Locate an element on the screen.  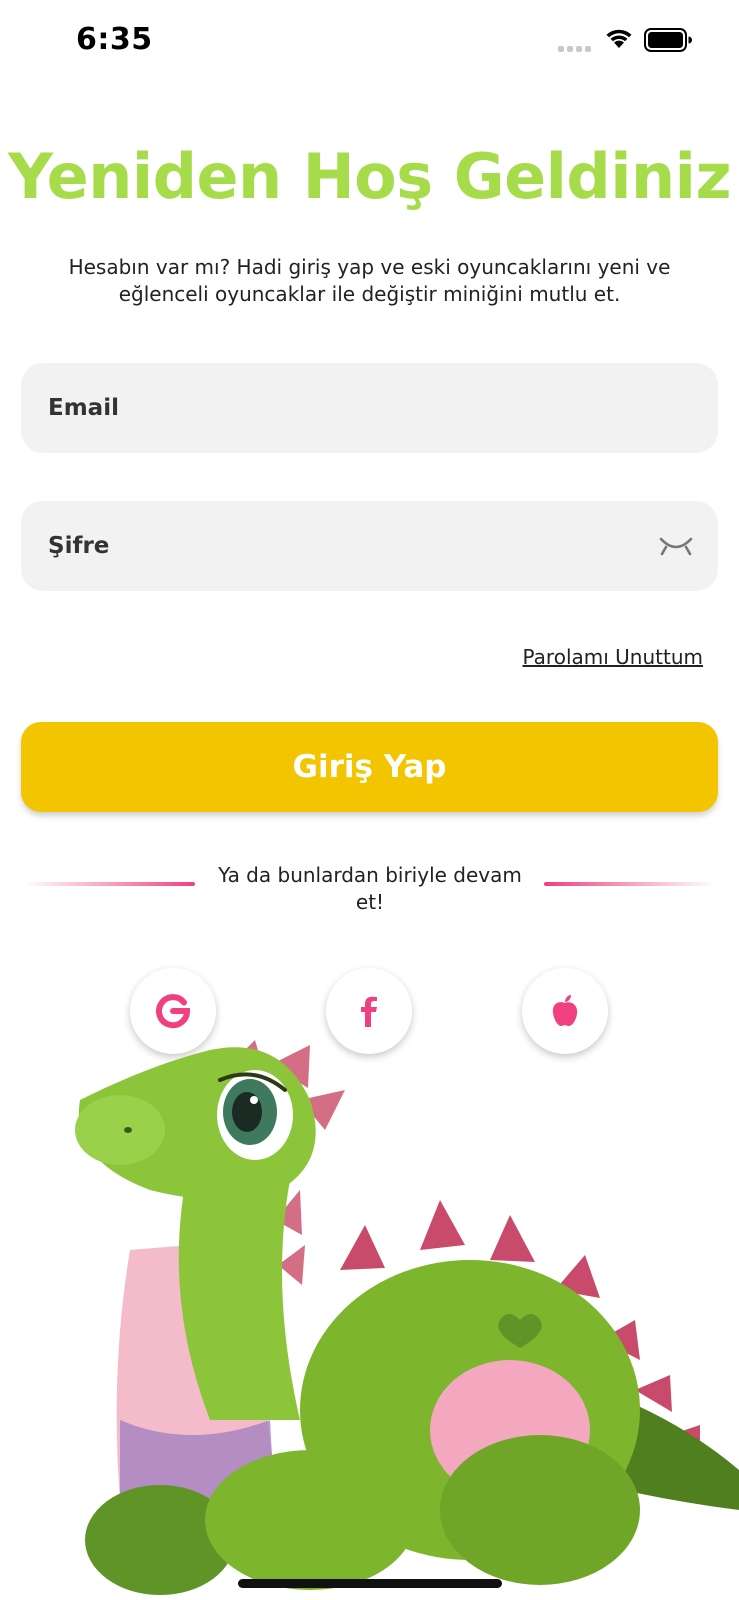
email-input is located at coordinates (348, 408).